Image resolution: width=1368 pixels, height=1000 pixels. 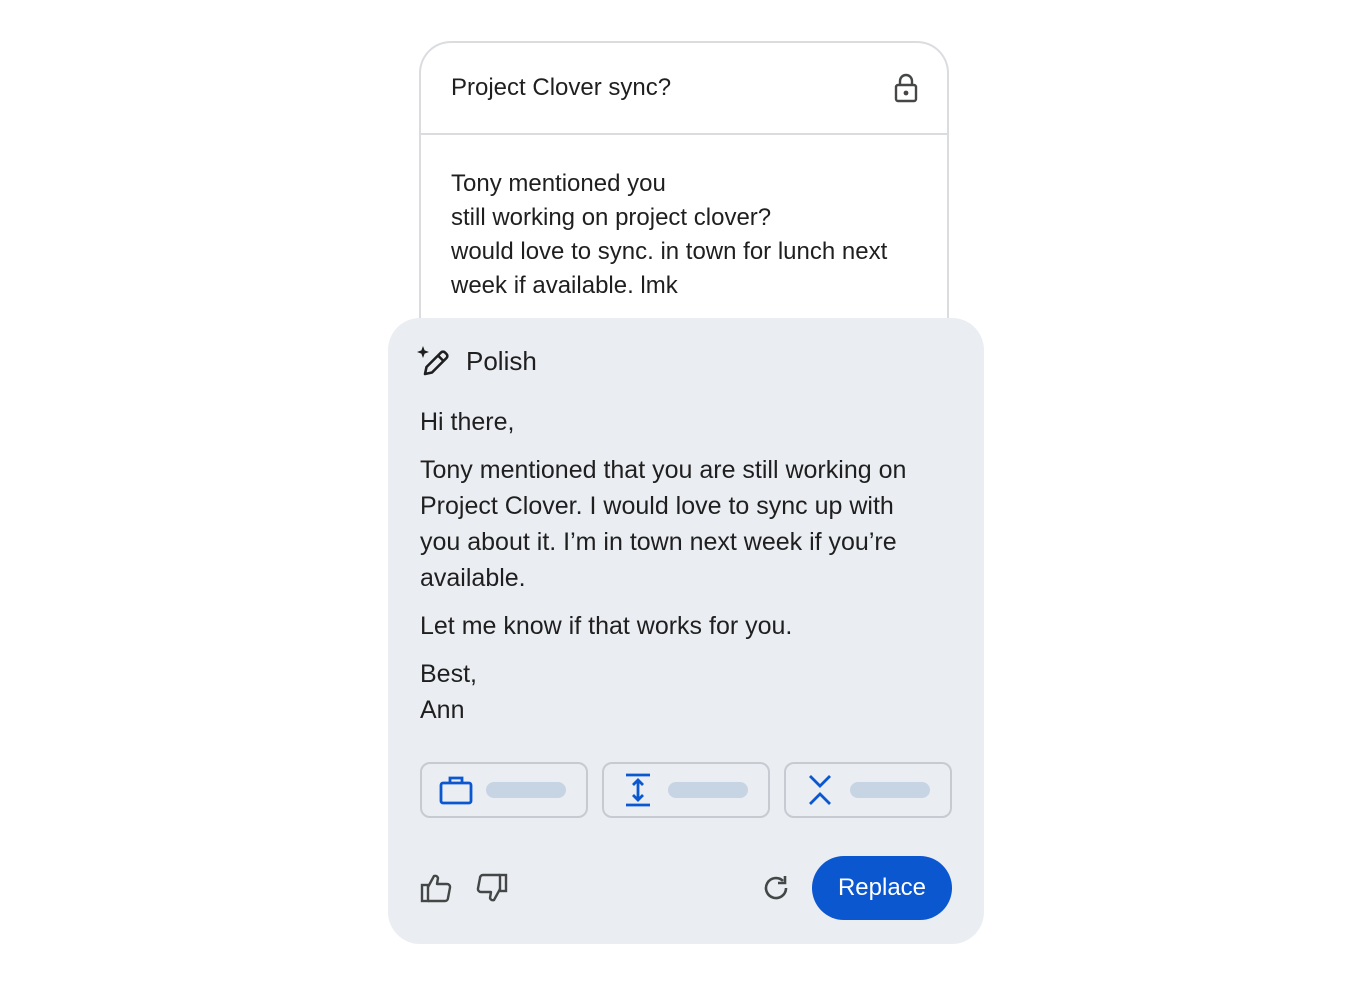 What do you see at coordinates (558, 183) in the screenshot?
I see `draft-line: Tony mentioned you` at bounding box center [558, 183].